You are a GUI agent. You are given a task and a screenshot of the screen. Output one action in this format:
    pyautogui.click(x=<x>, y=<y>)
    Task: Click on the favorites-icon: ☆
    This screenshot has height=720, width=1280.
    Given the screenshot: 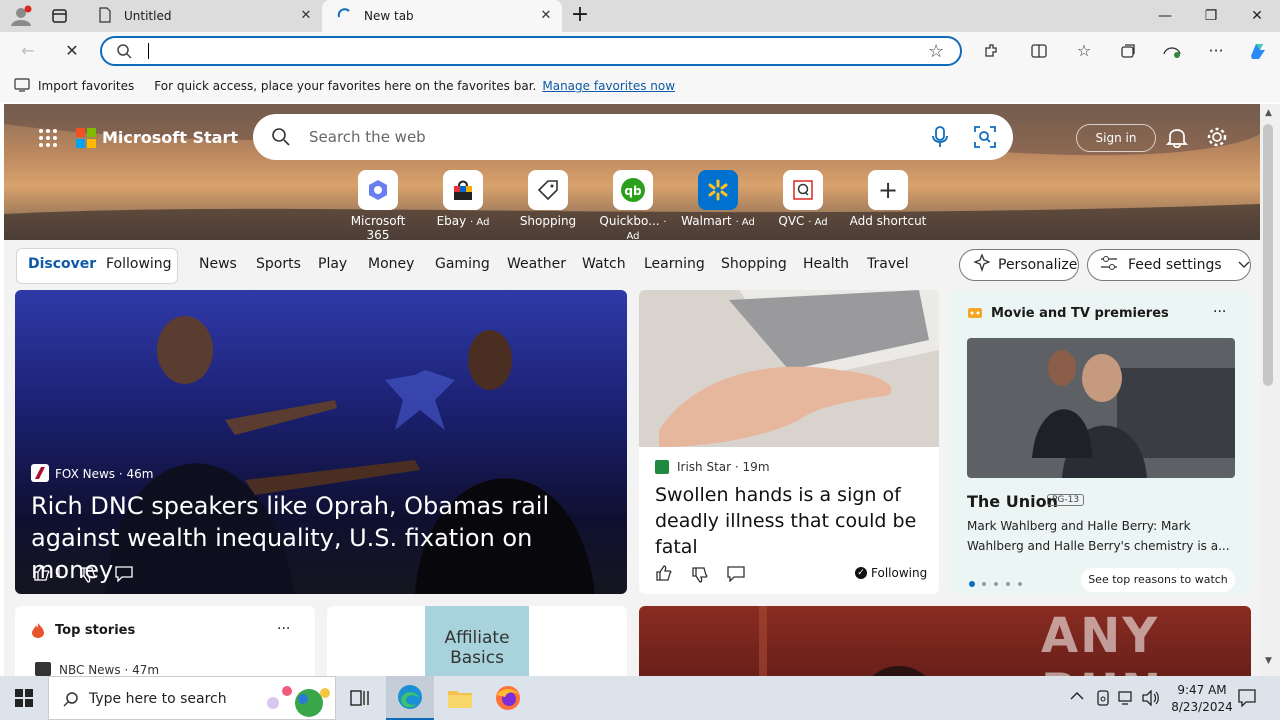 What is the action you would take?
    pyautogui.click(x=1084, y=51)
    